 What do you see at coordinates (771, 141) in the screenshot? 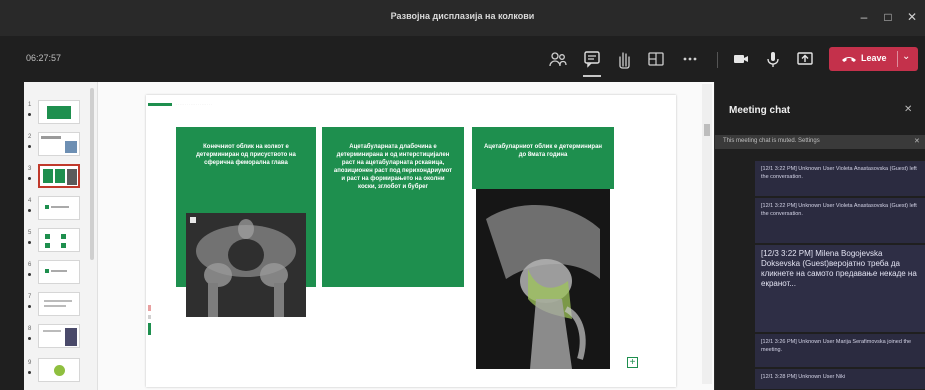
I see `muted-notice-text: This meeting chat is muted. Settings` at bounding box center [771, 141].